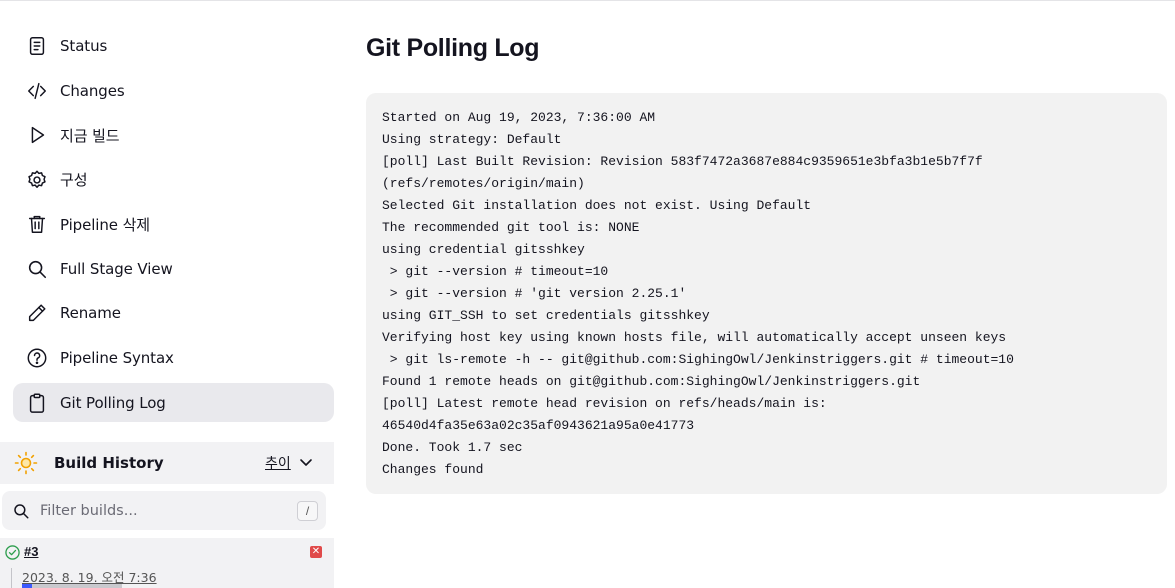  Describe the element at coordinates (316, 552) in the screenshot. I see `delete-build-icon: ✕` at that location.